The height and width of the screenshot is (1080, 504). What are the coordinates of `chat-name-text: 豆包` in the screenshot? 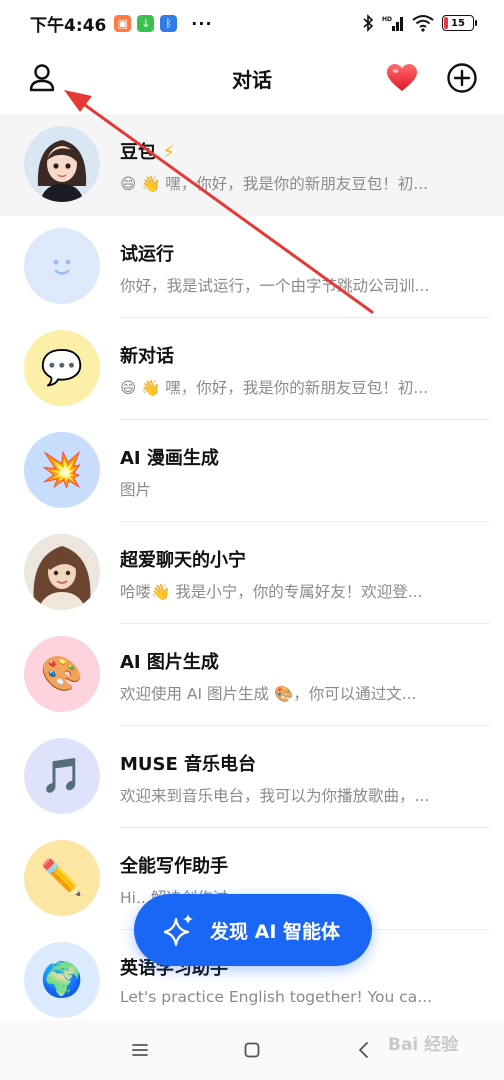 It's located at (138, 152).